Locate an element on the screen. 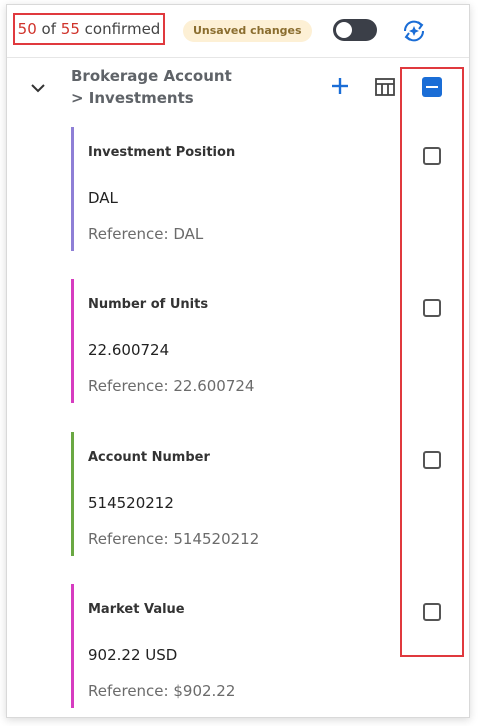  confirmed-count: 50 is located at coordinates (27, 29).